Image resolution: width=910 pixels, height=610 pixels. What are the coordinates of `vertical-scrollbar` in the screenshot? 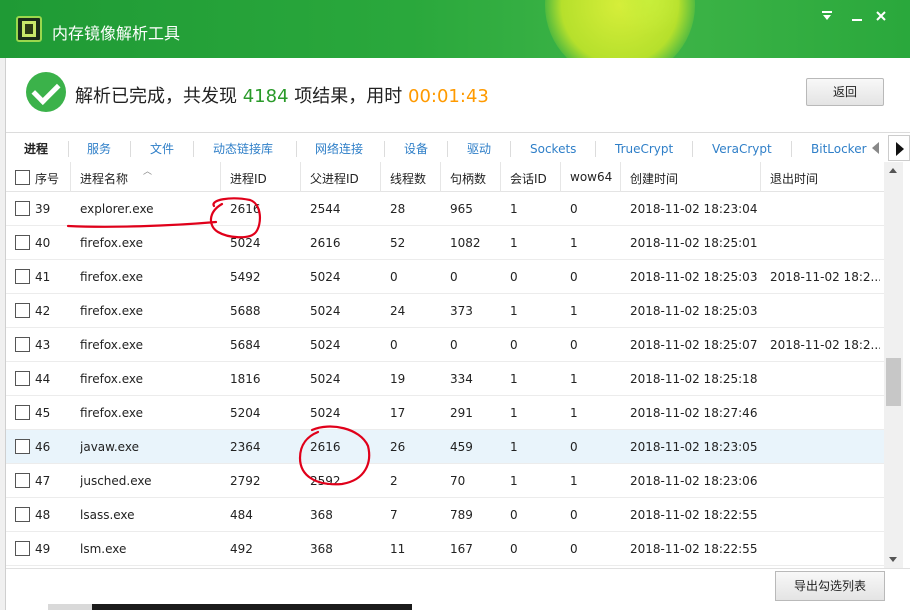 It's located at (893, 365).